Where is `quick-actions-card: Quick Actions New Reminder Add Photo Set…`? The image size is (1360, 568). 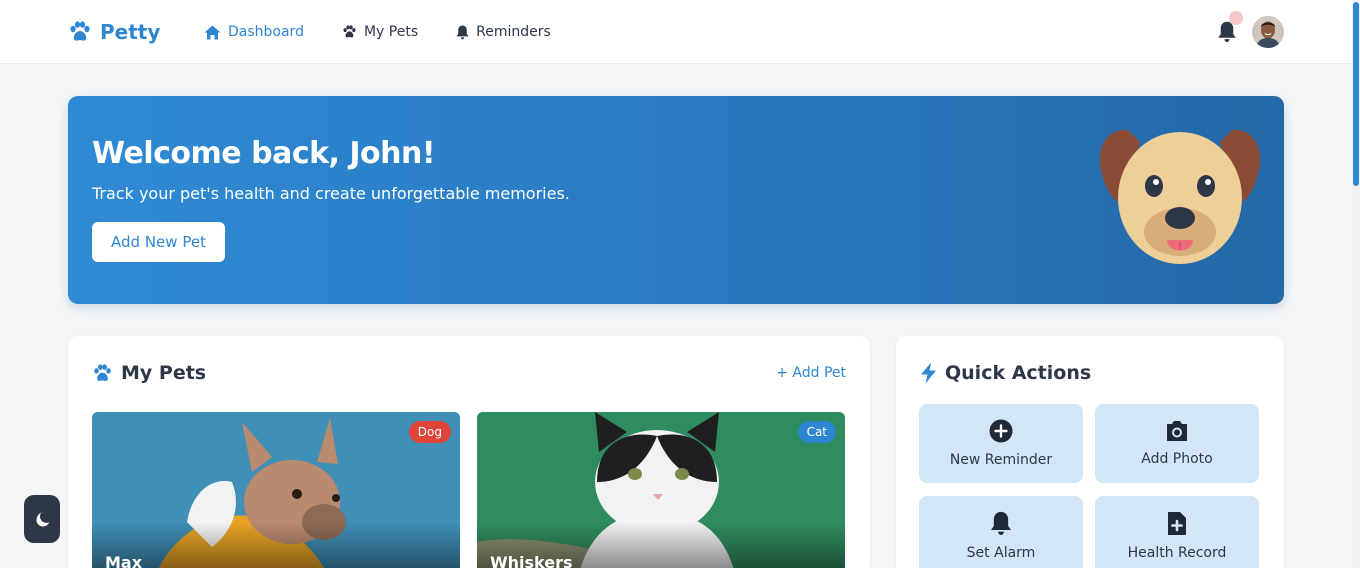 quick-actions-card: Quick Actions New Reminder Add Photo Set… is located at coordinates (1090, 452).